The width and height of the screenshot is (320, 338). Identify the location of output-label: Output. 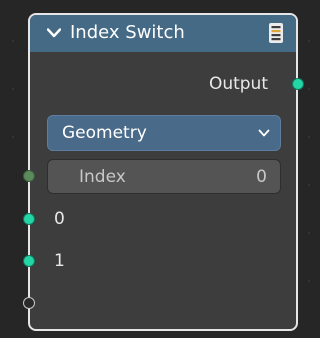
(238, 84).